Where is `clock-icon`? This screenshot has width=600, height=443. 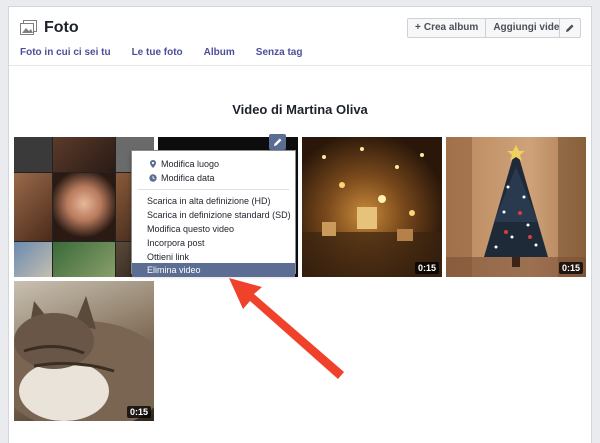
clock-icon is located at coordinates (153, 178).